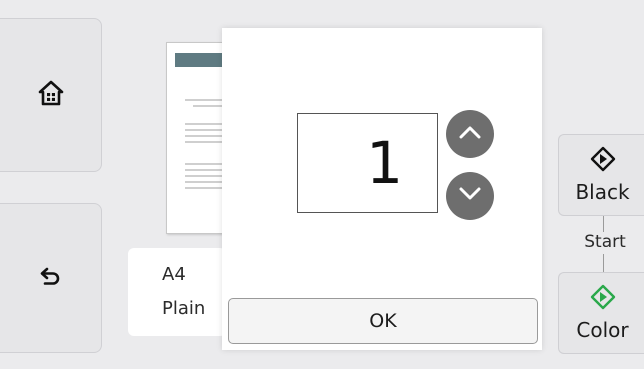 This screenshot has width=644, height=369. I want to click on paper-settings-panel: A4 Plain, so click(177, 292).